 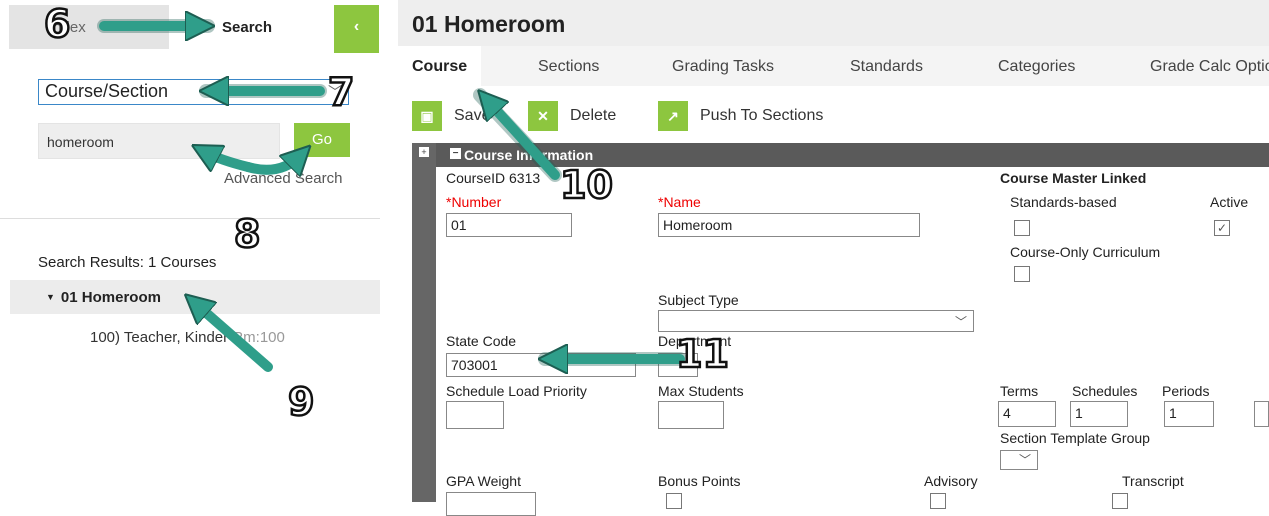 I want to click on chevron-left-icon: ‹, so click(x=356, y=26).